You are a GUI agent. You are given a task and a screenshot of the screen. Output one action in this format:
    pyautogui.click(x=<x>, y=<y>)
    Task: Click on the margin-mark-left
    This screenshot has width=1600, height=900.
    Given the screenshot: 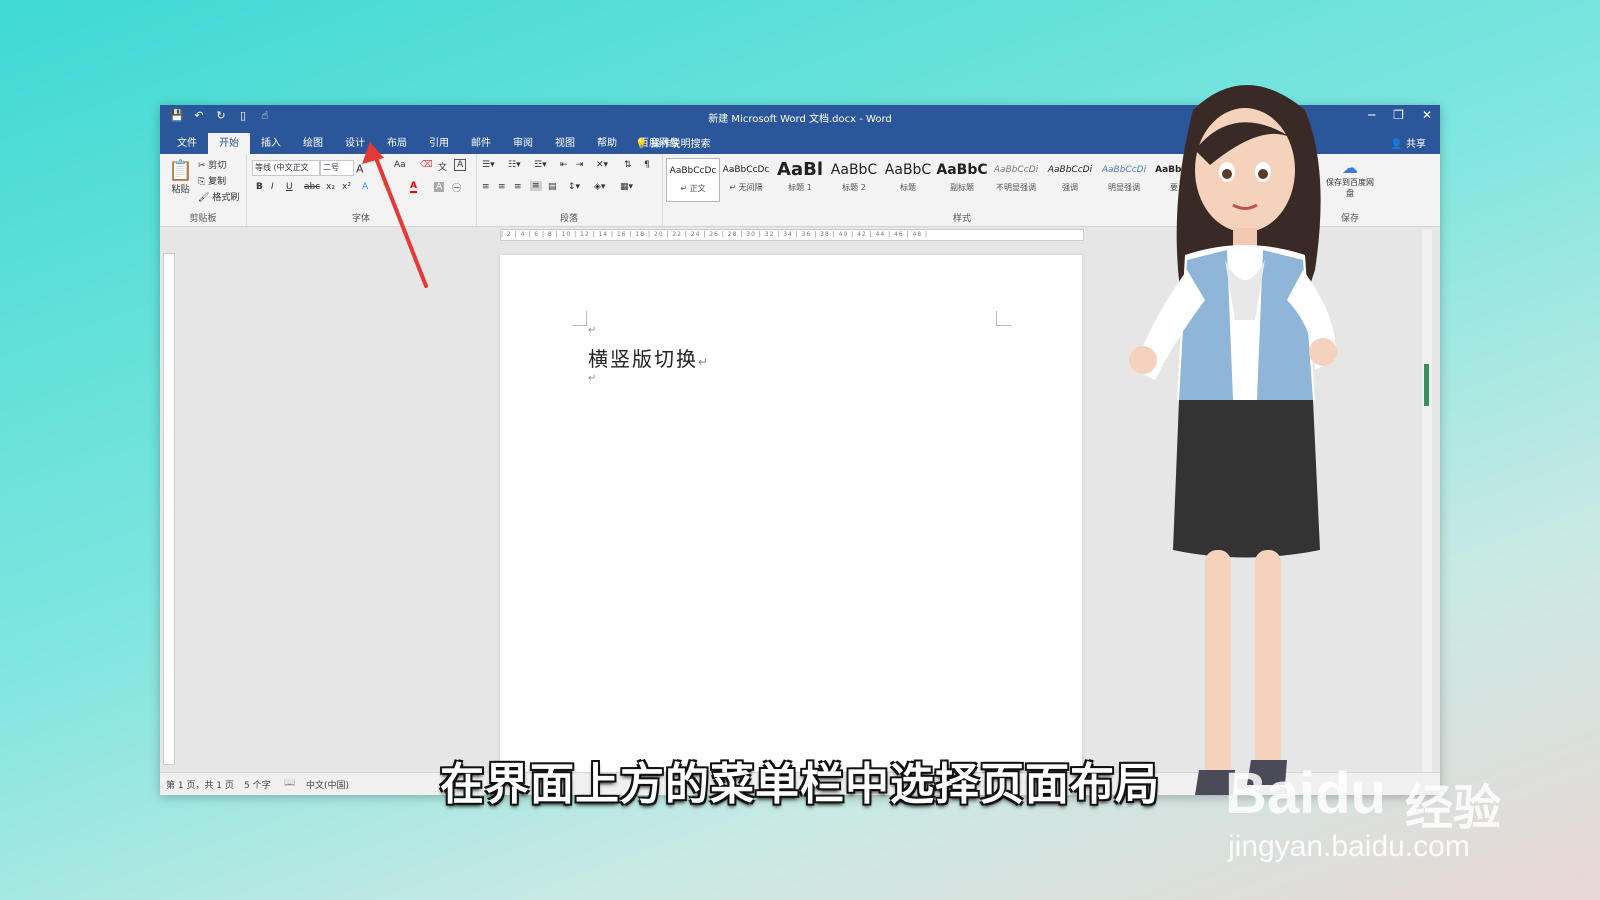 What is the action you would take?
    pyautogui.click(x=579, y=318)
    